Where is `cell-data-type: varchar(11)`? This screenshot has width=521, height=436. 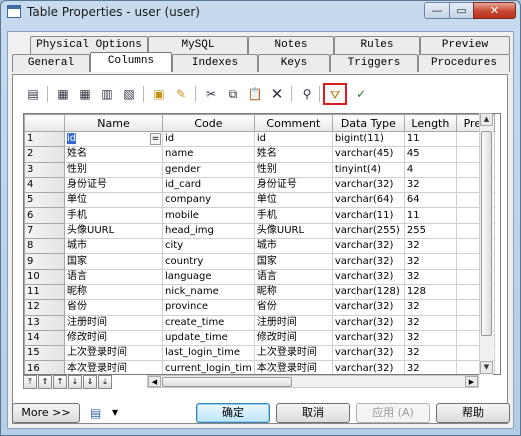
cell-data-type: varchar(11) is located at coordinates (368, 215).